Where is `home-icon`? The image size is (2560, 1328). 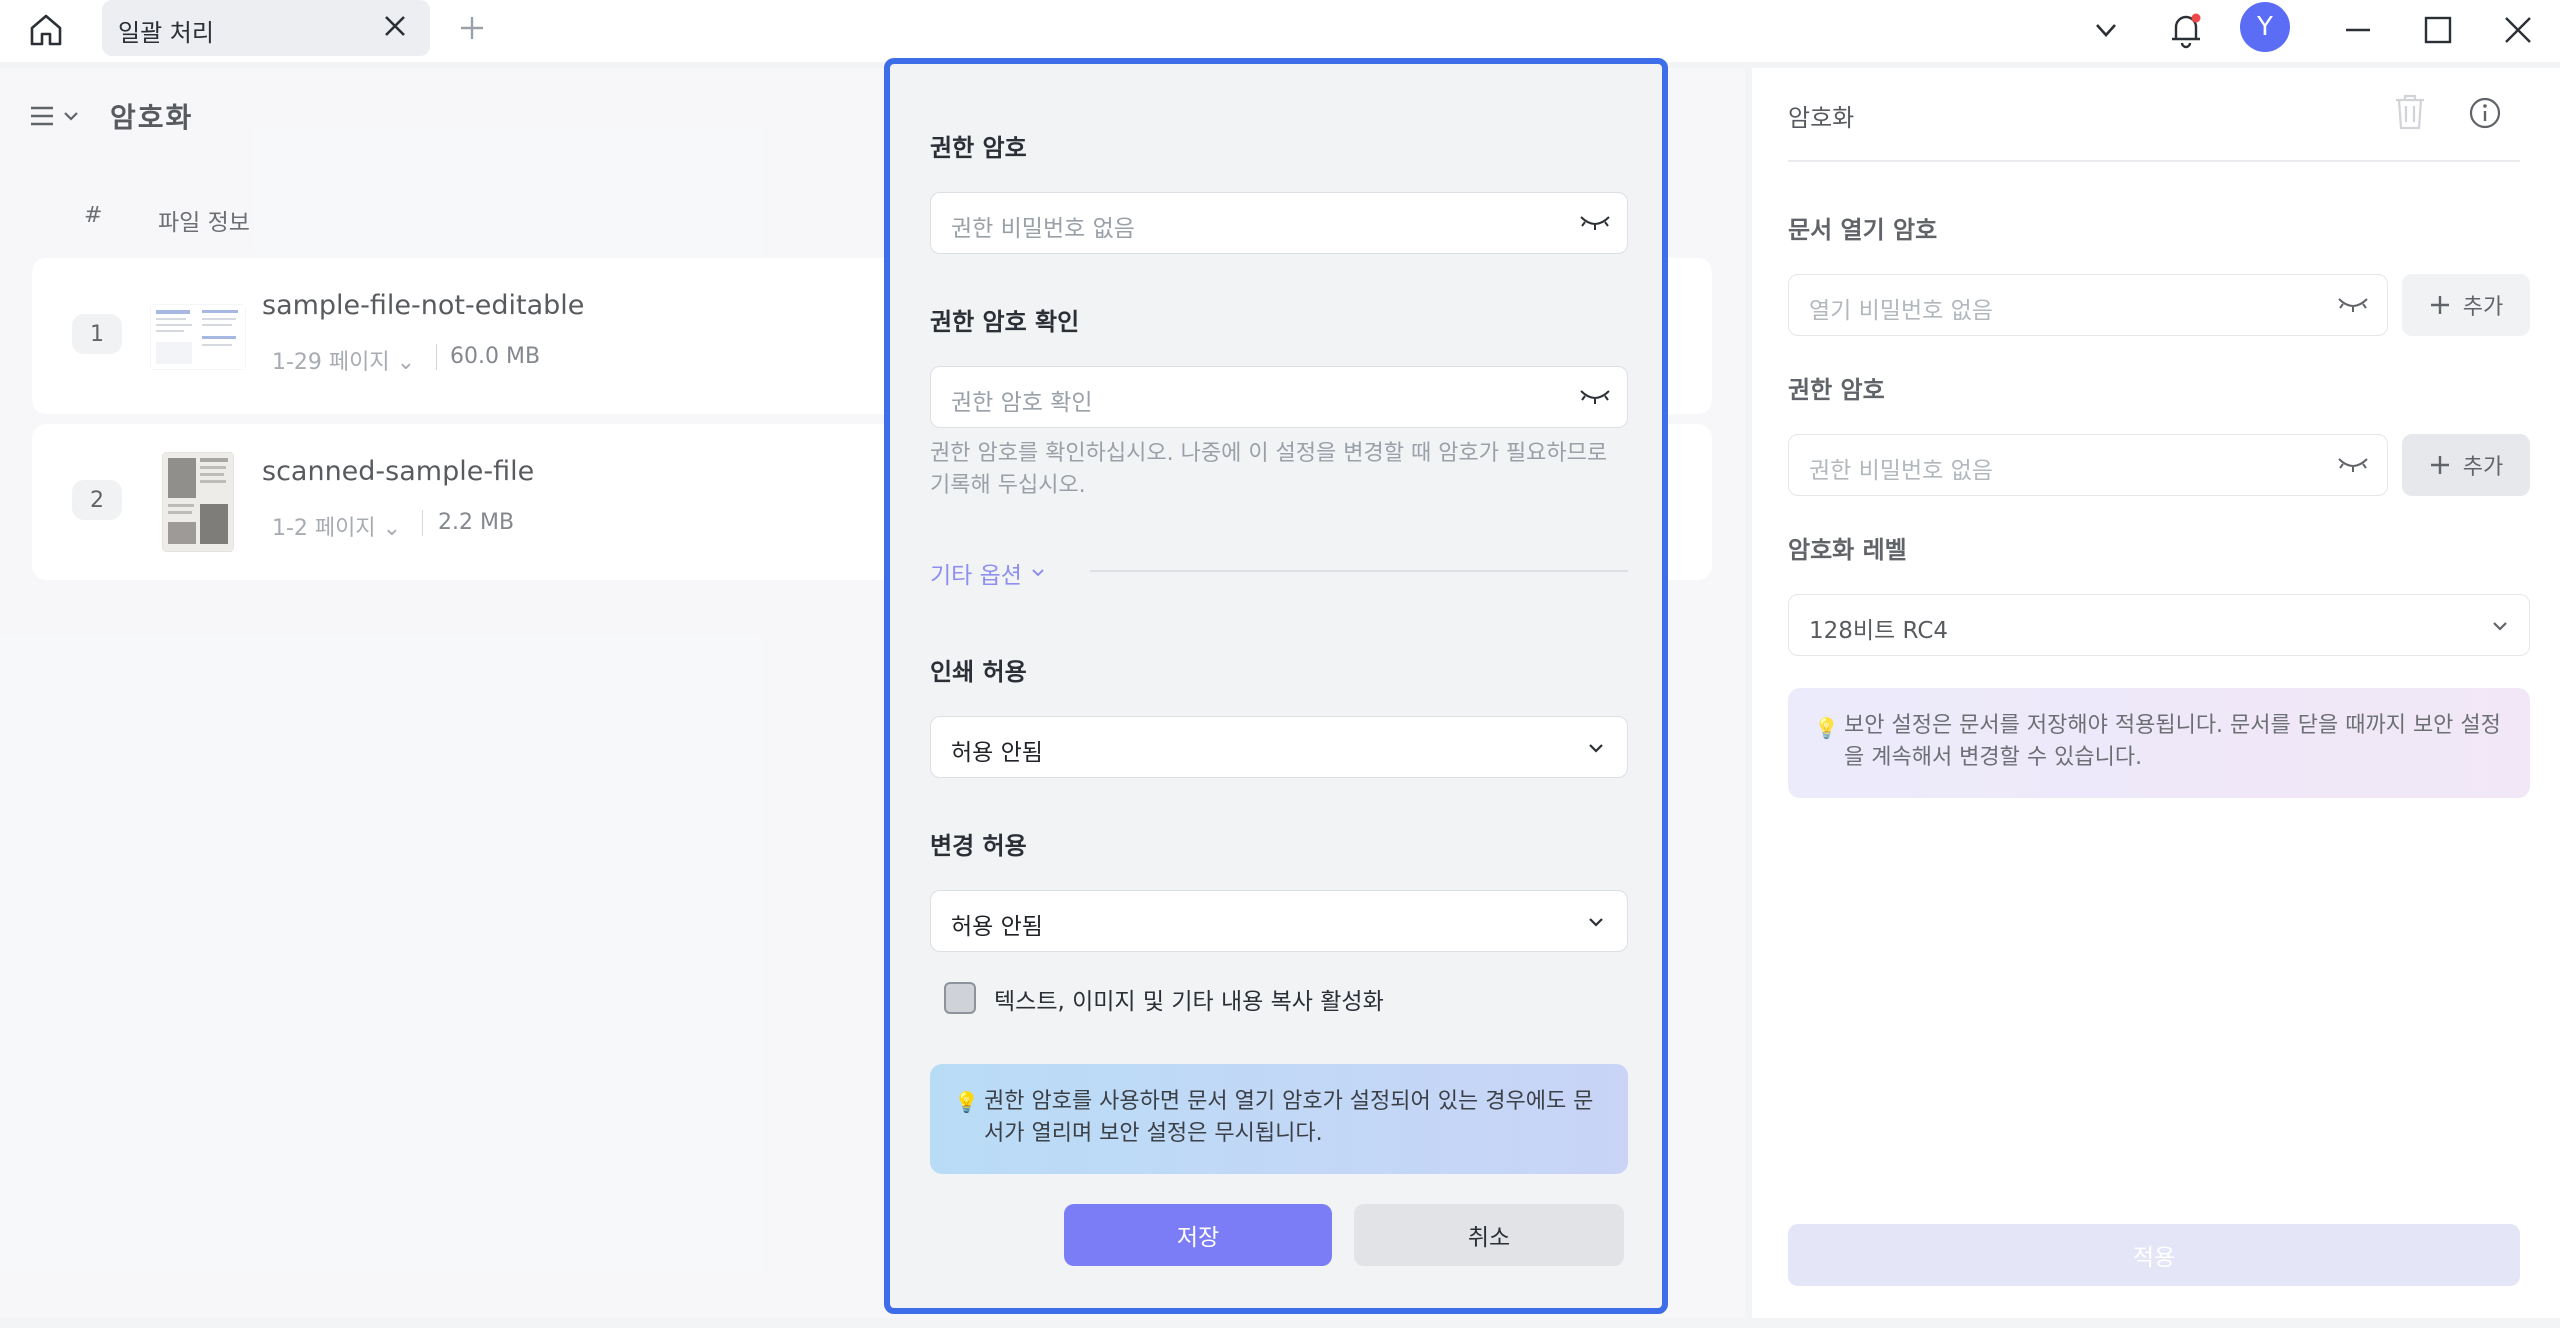 home-icon is located at coordinates (46, 30).